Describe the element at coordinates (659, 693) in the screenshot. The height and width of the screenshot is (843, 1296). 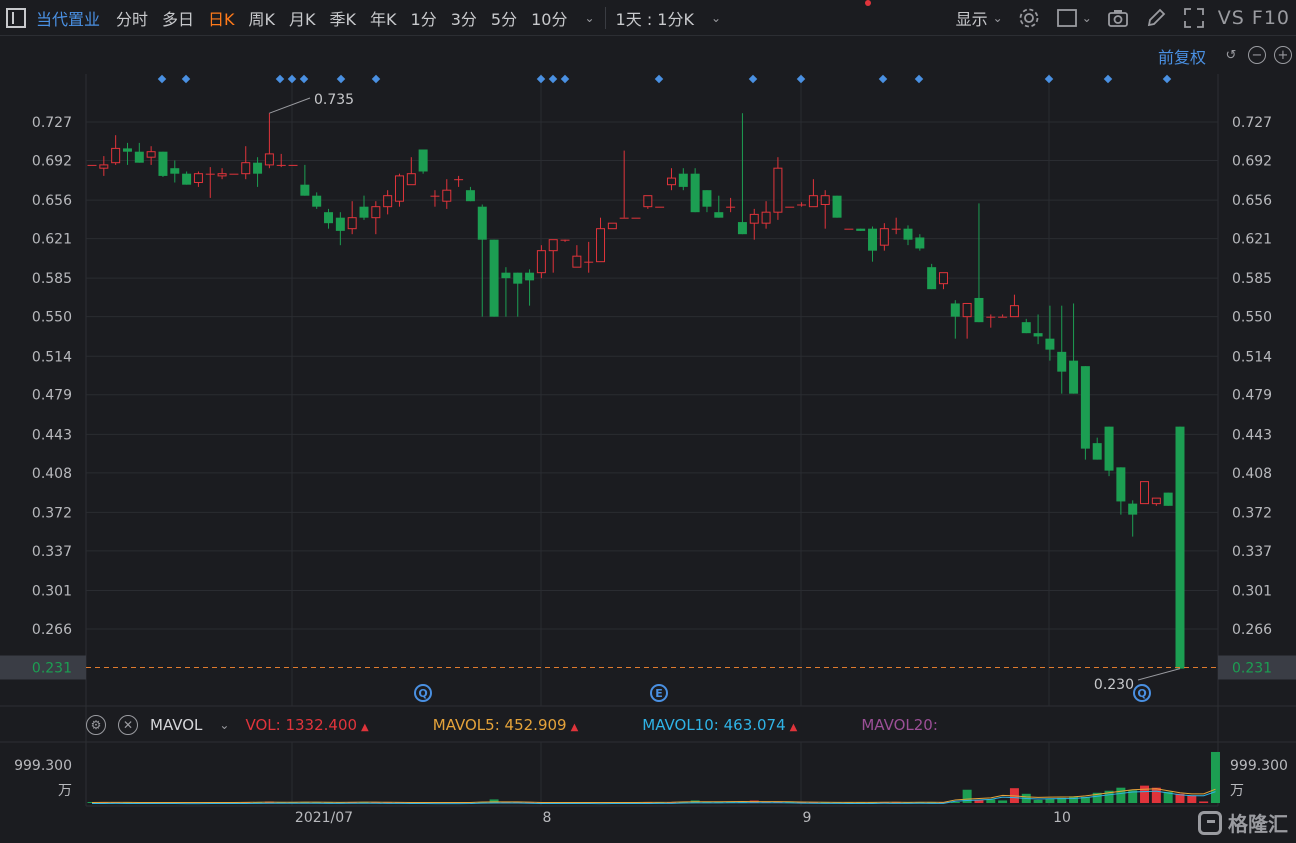
I see `event-badge-e: E` at that location.